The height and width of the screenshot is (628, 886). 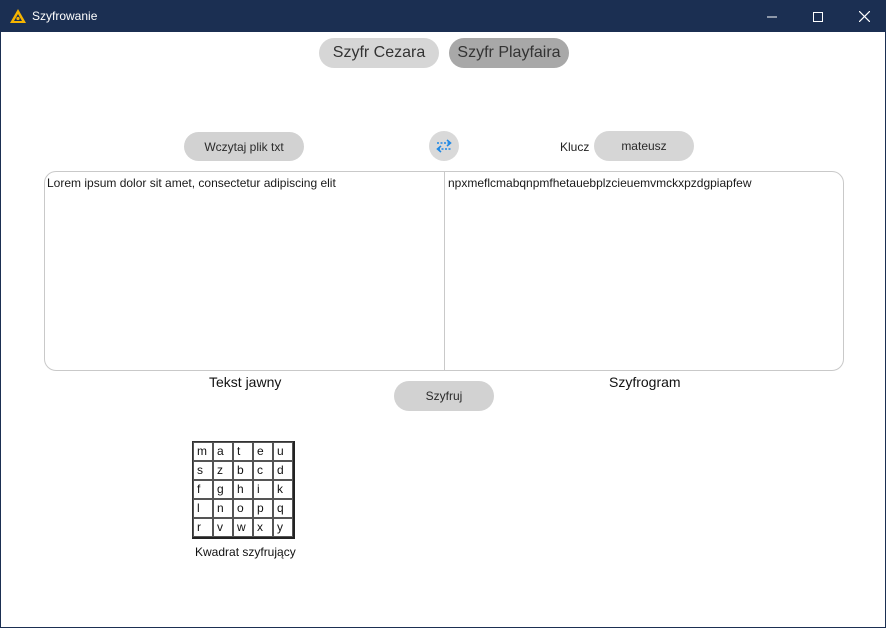 What do you see at coordinates (243, 508) in the screenshot?
I see `square-cell: o` at bounding box center [243, 508].